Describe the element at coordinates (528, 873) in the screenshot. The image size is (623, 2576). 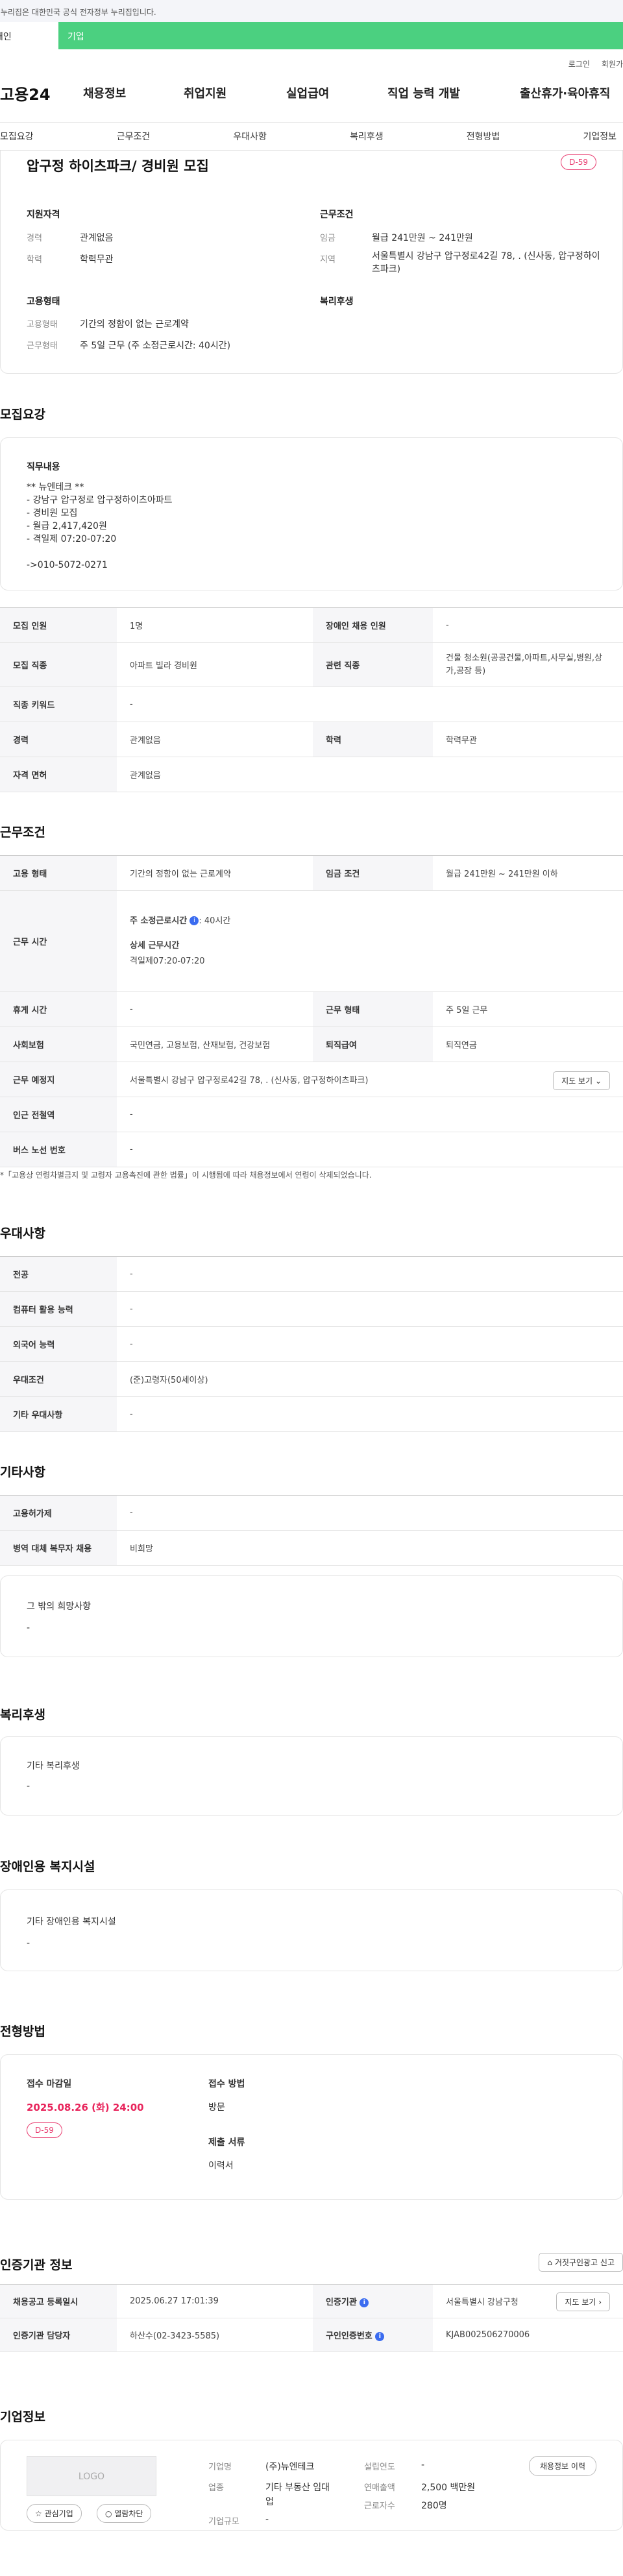
I see `wage-cond-value: 월급 241만원 ~ 241만원 이하` at that location.